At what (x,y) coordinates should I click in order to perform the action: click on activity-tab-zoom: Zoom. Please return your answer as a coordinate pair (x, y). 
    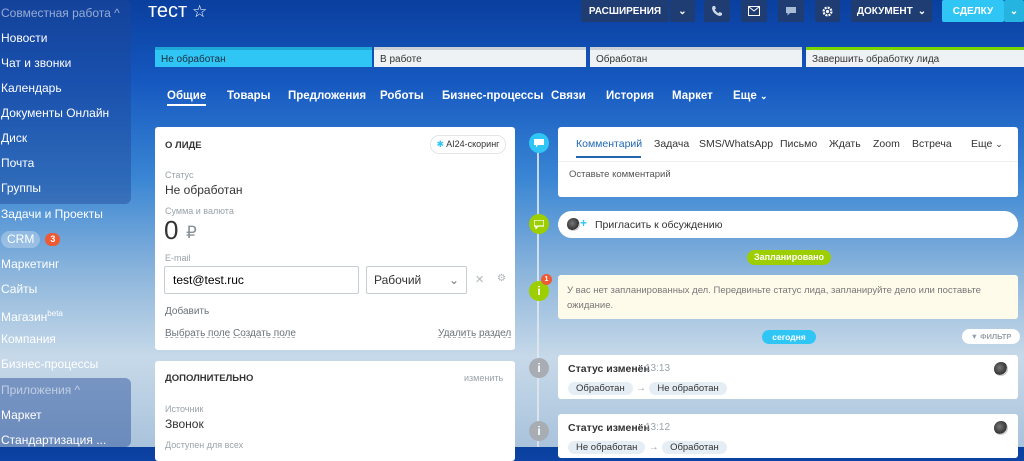
    Looking at the image, I should click on (886, 144).